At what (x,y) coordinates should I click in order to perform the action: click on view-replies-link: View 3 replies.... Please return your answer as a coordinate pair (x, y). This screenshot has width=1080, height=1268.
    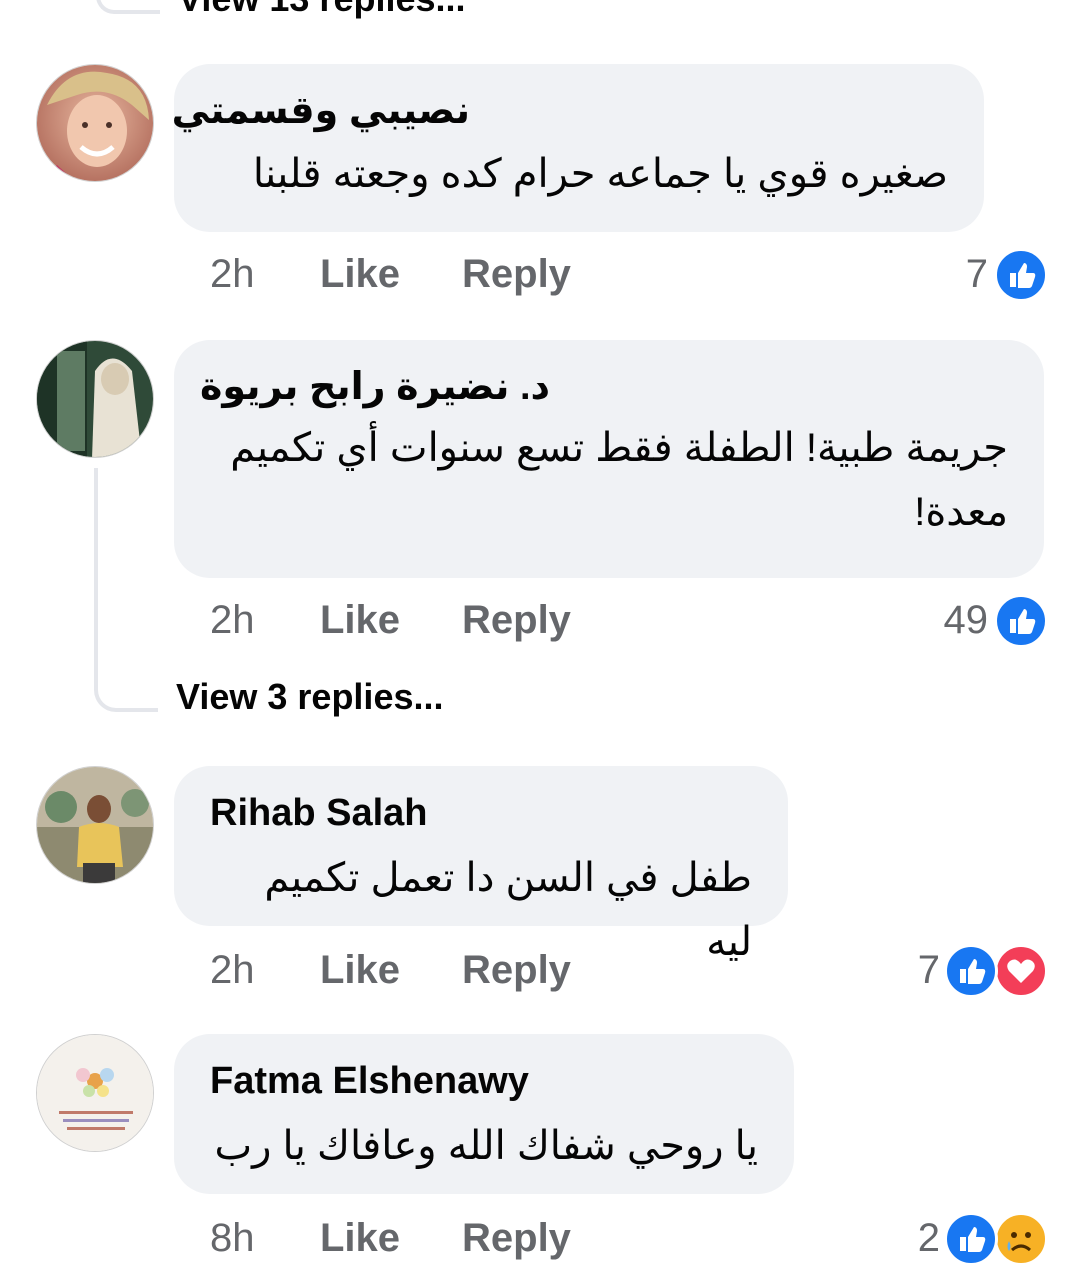
    Looking at the image, I should click on (310, 697).